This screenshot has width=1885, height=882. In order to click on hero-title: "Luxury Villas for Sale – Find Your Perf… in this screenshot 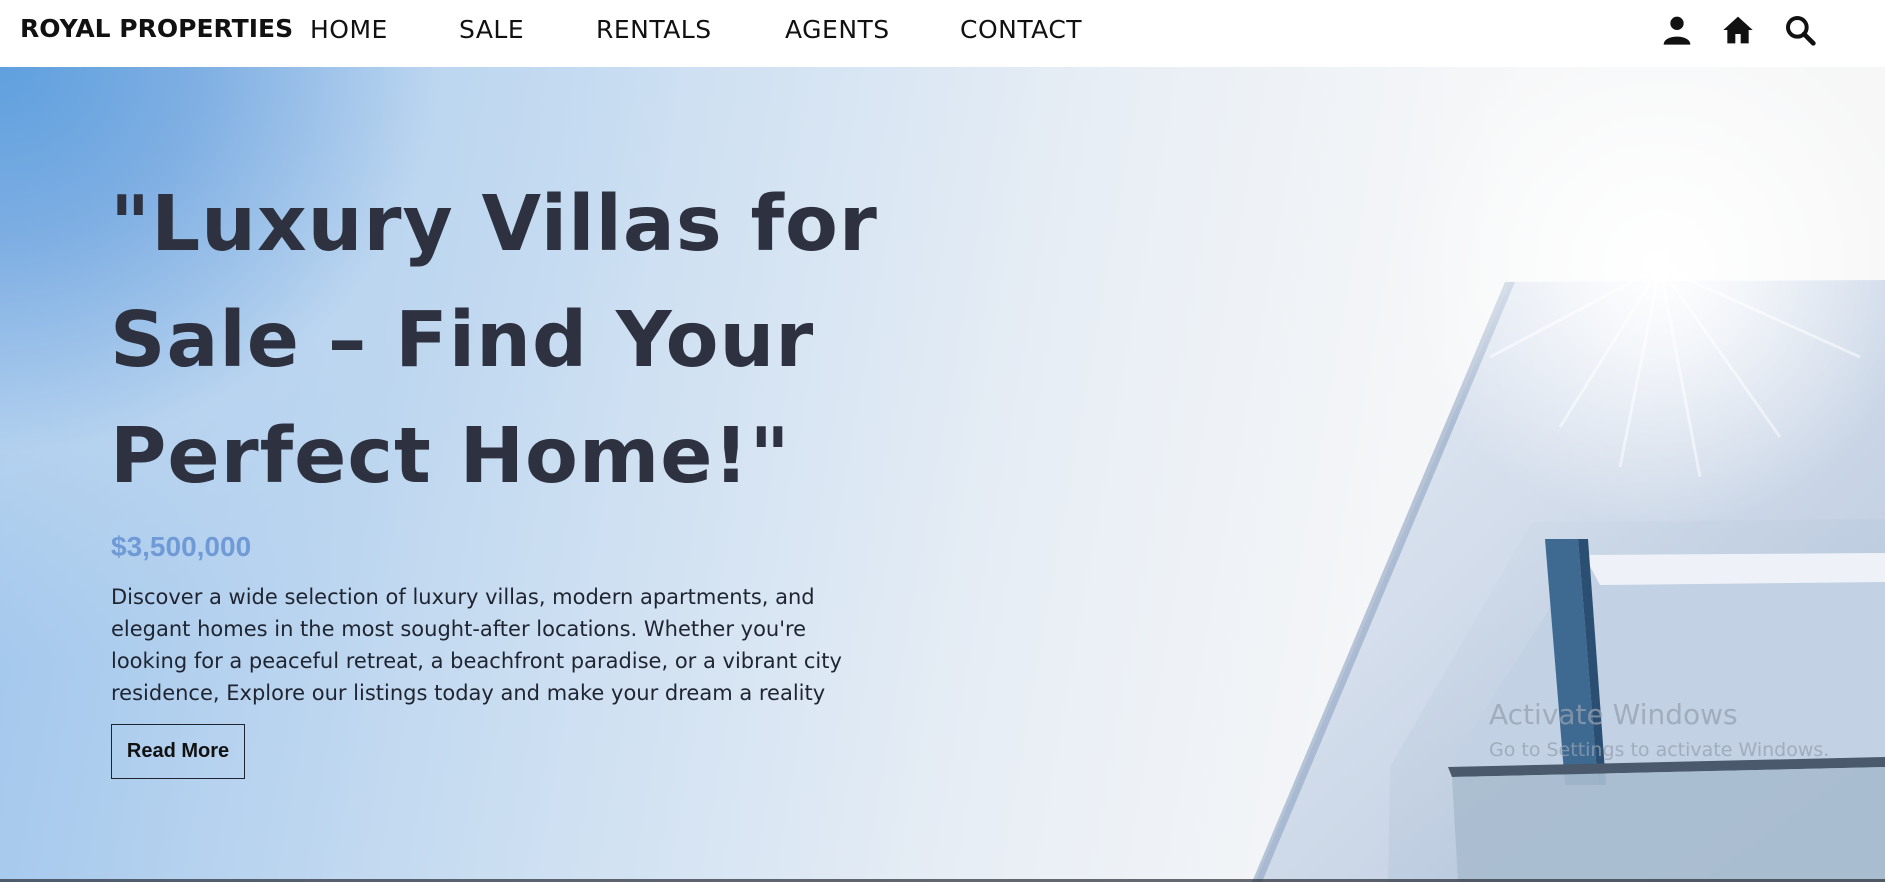, I will do `click(494, 340)`.